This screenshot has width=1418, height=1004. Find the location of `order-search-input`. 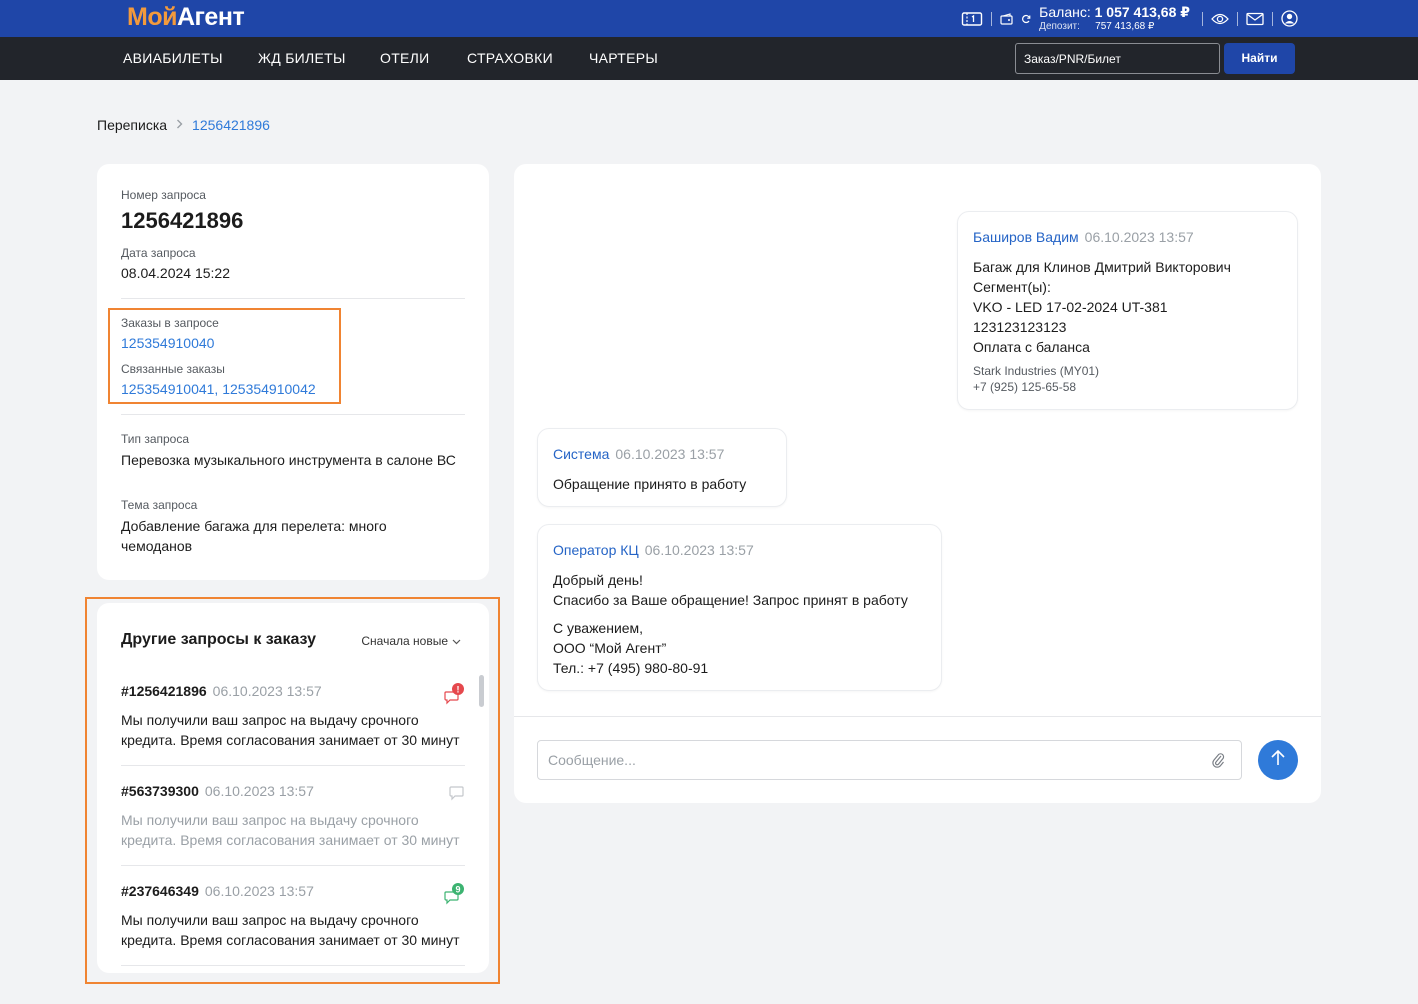

order-search-input is located at coordinates (1117, 58).